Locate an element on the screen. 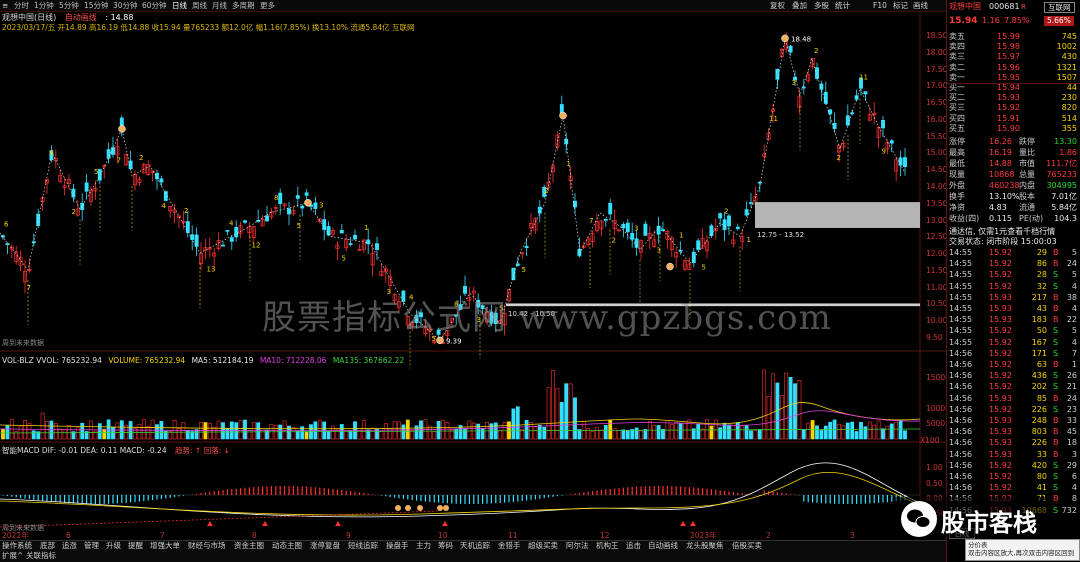 The image size is (1080, 562). toolbar-button: F10 is located at coordinates (880, 5).